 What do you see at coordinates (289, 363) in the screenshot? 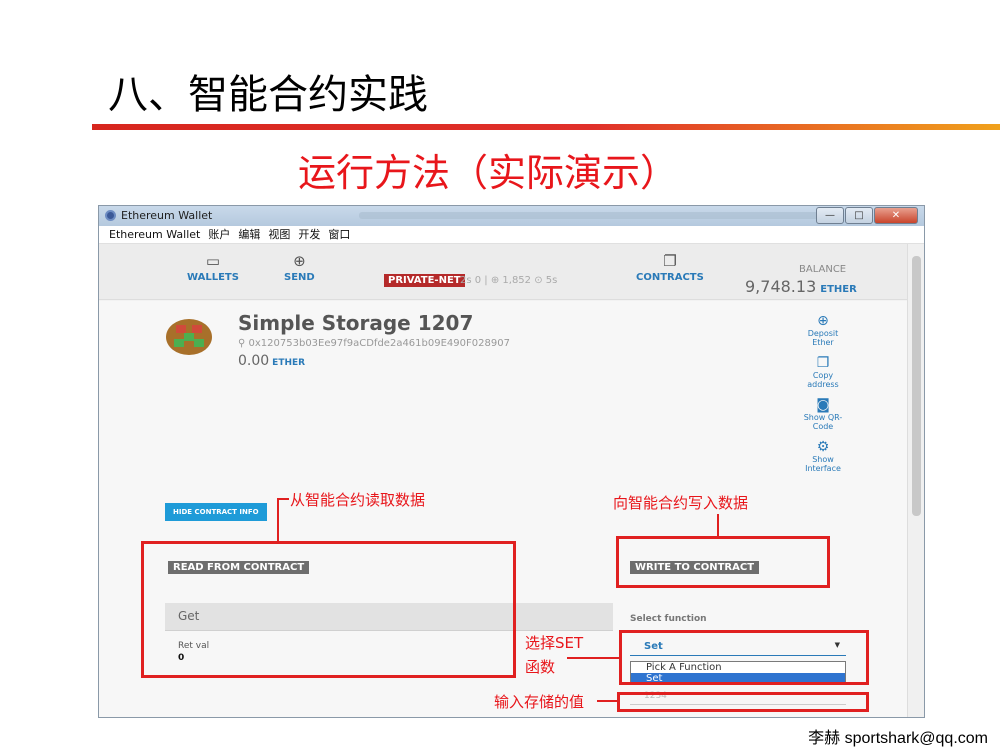
I see `contract-balance-unit: ETHER` at bounding box center [289, 363].